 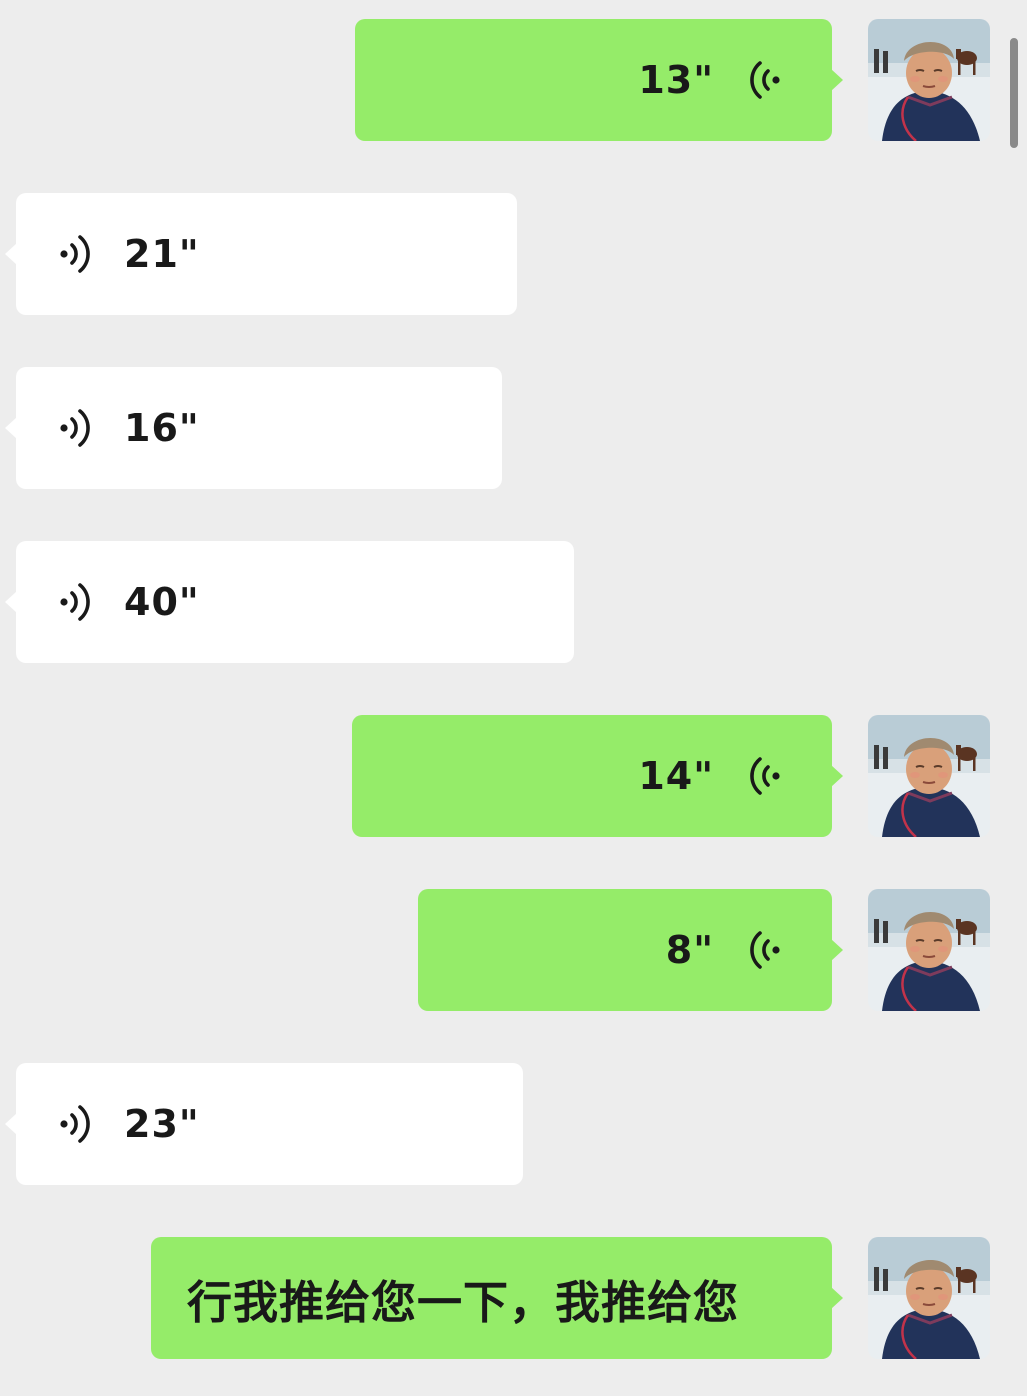 I want to click on voice-message-bubble: 23", so click(x=264, y=1124).